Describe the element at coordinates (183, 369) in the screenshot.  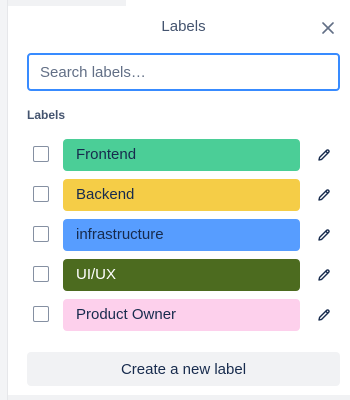
I see `create-new-label-button: Create a new label` at that location.